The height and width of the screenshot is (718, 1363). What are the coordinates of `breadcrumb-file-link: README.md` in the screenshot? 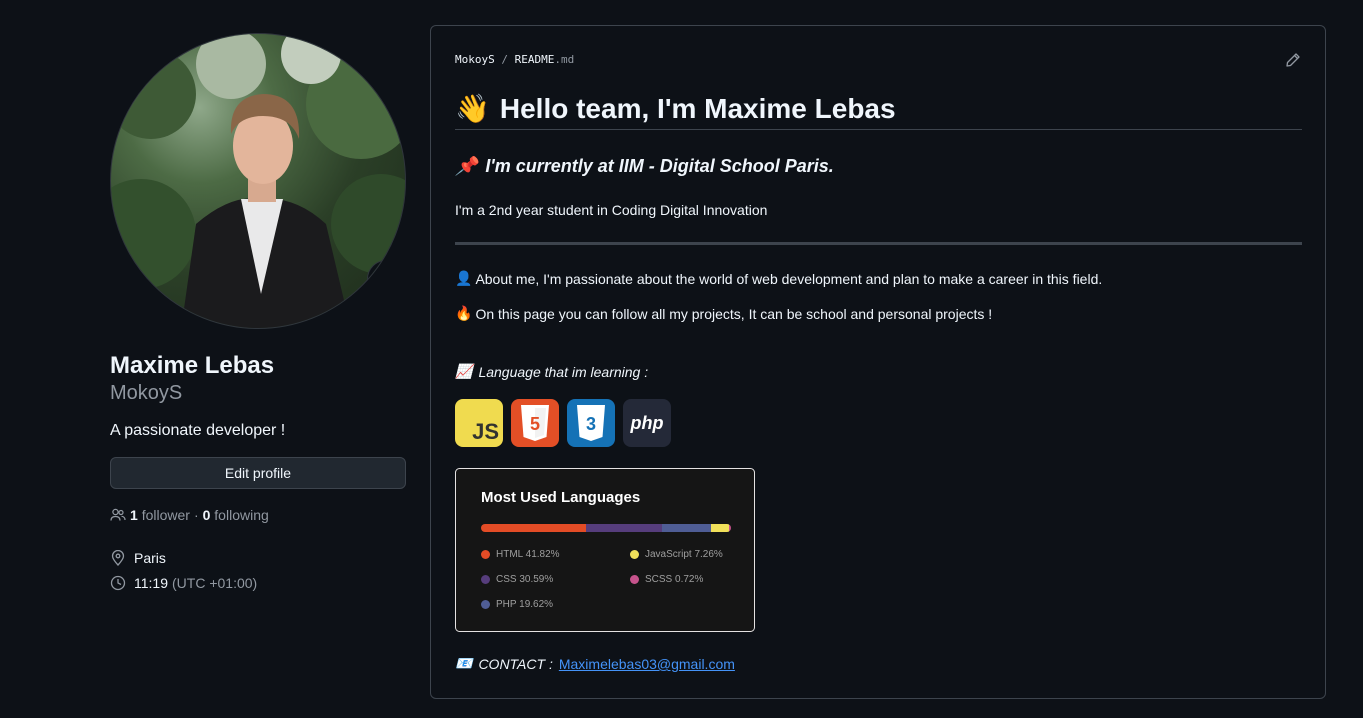 It's located at (545, 59).